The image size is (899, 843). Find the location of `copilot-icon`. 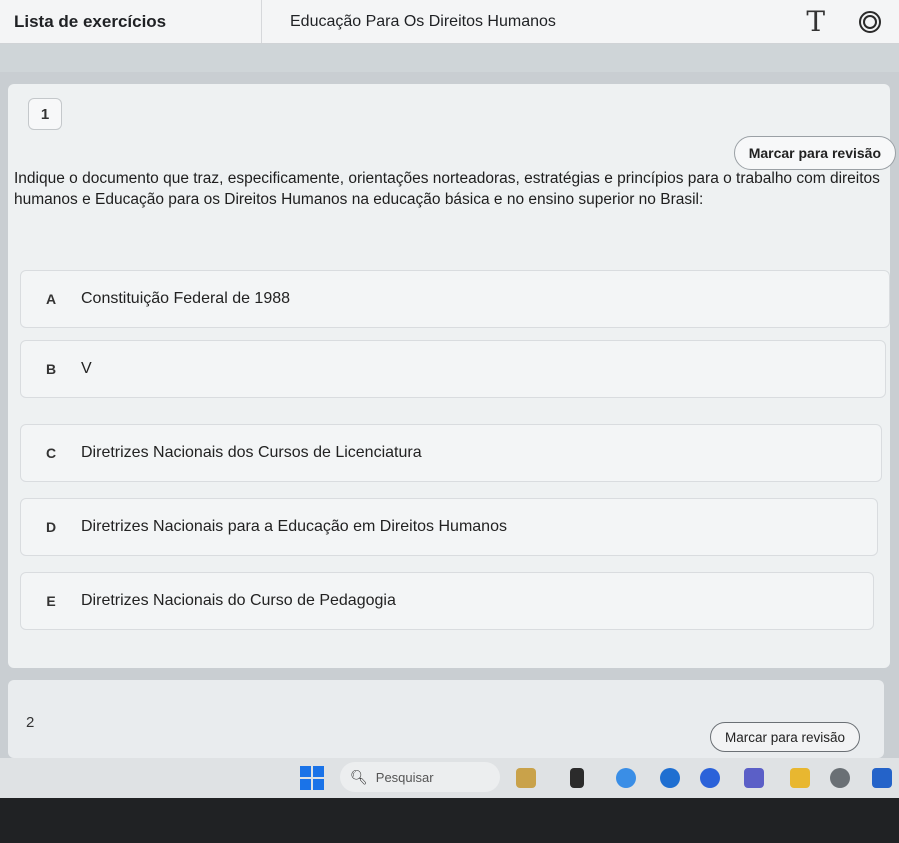

copilot-icon is located at coordinates (626, 778).